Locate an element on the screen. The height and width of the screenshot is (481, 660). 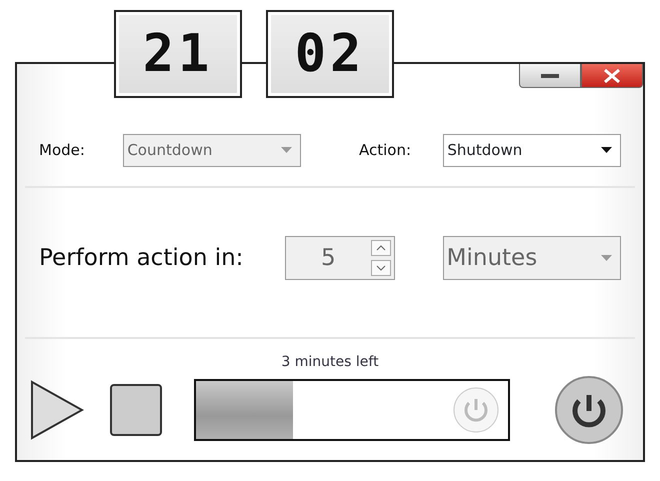
close-icon is located at coordinates (612, 75).